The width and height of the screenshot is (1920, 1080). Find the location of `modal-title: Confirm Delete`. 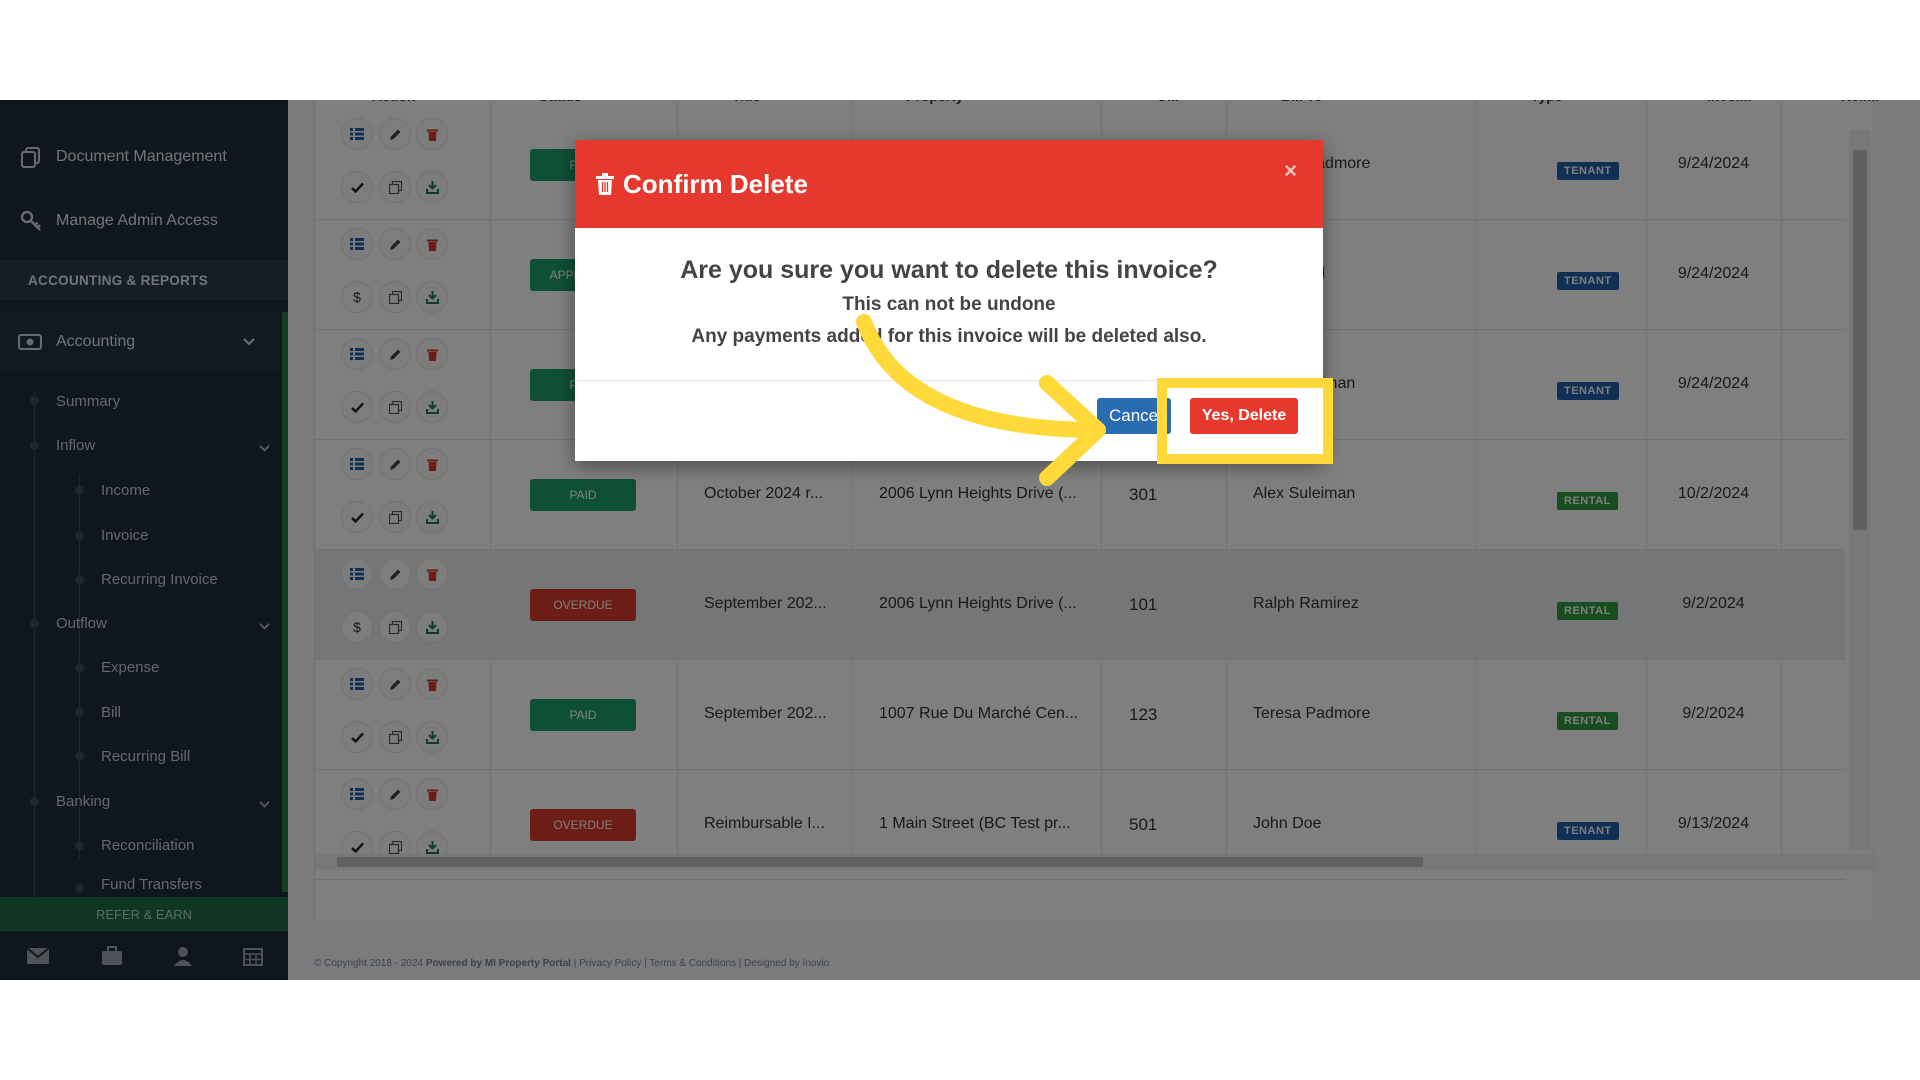

modal-title: Confirm Delete is located at coordinates (715, 183).